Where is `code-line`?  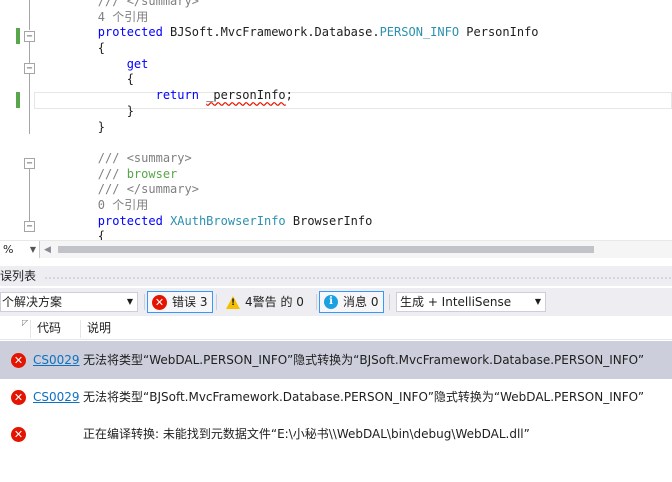 code-line is located at coordinates (289, 143).